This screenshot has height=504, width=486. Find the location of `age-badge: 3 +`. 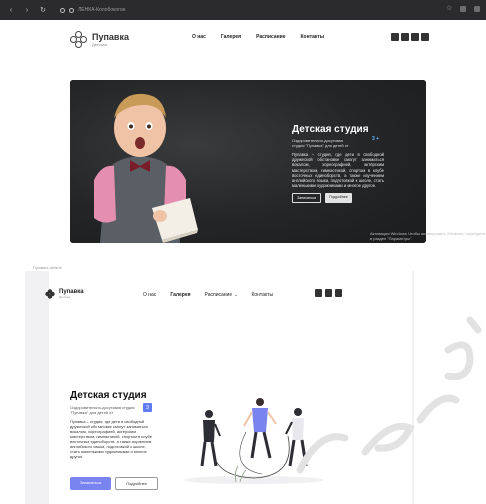

age-badge: 3 + is located at coordinates (376, 139).